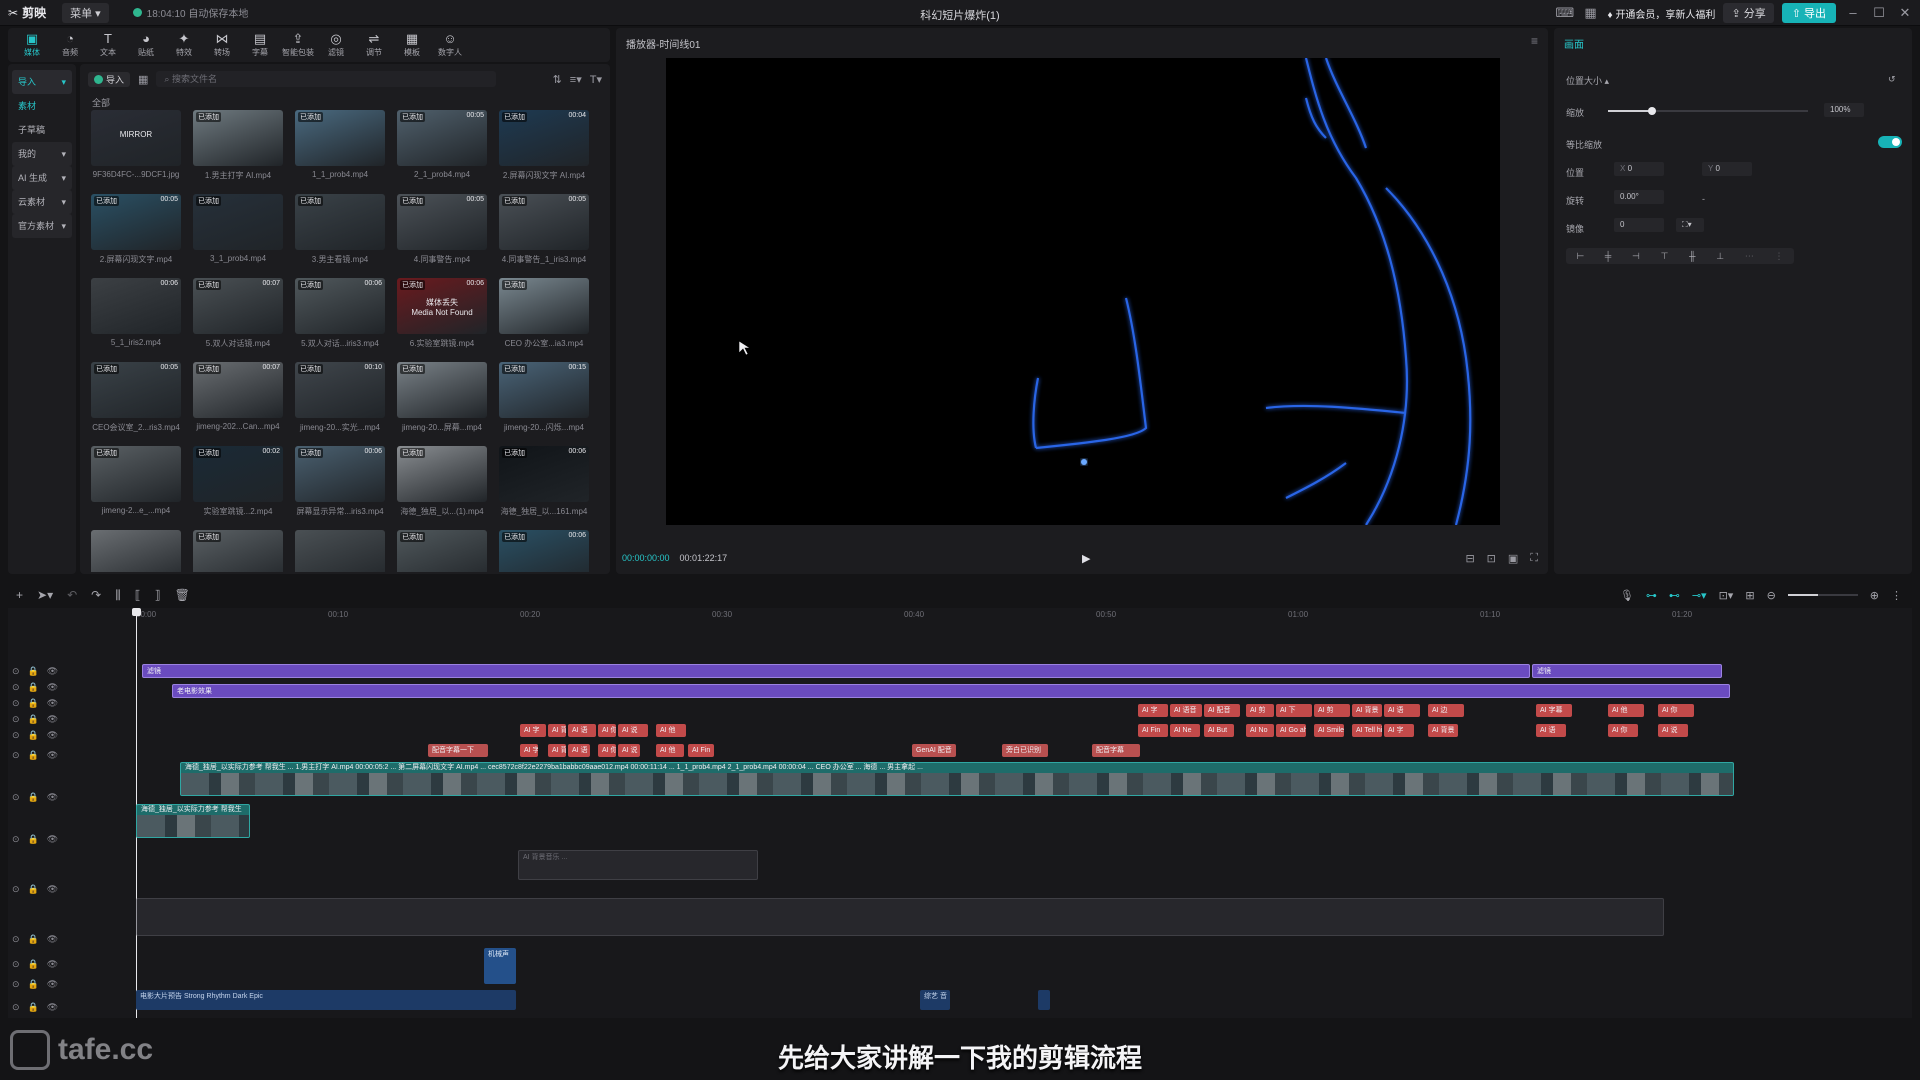 This screenshot has height=1080, width=1920. I want to click on text-clip: AI No, so click(1260, 730).